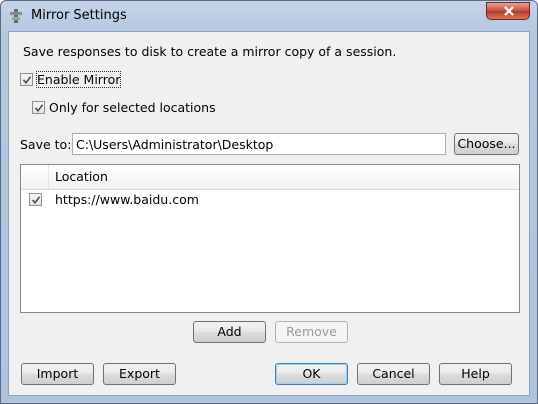 Image resolution: width=538 pixels, height=404 pixels. Describe the element at coordinates (79, 15) in the screenshot. I see `window-title: Mirror Settings` at that location.